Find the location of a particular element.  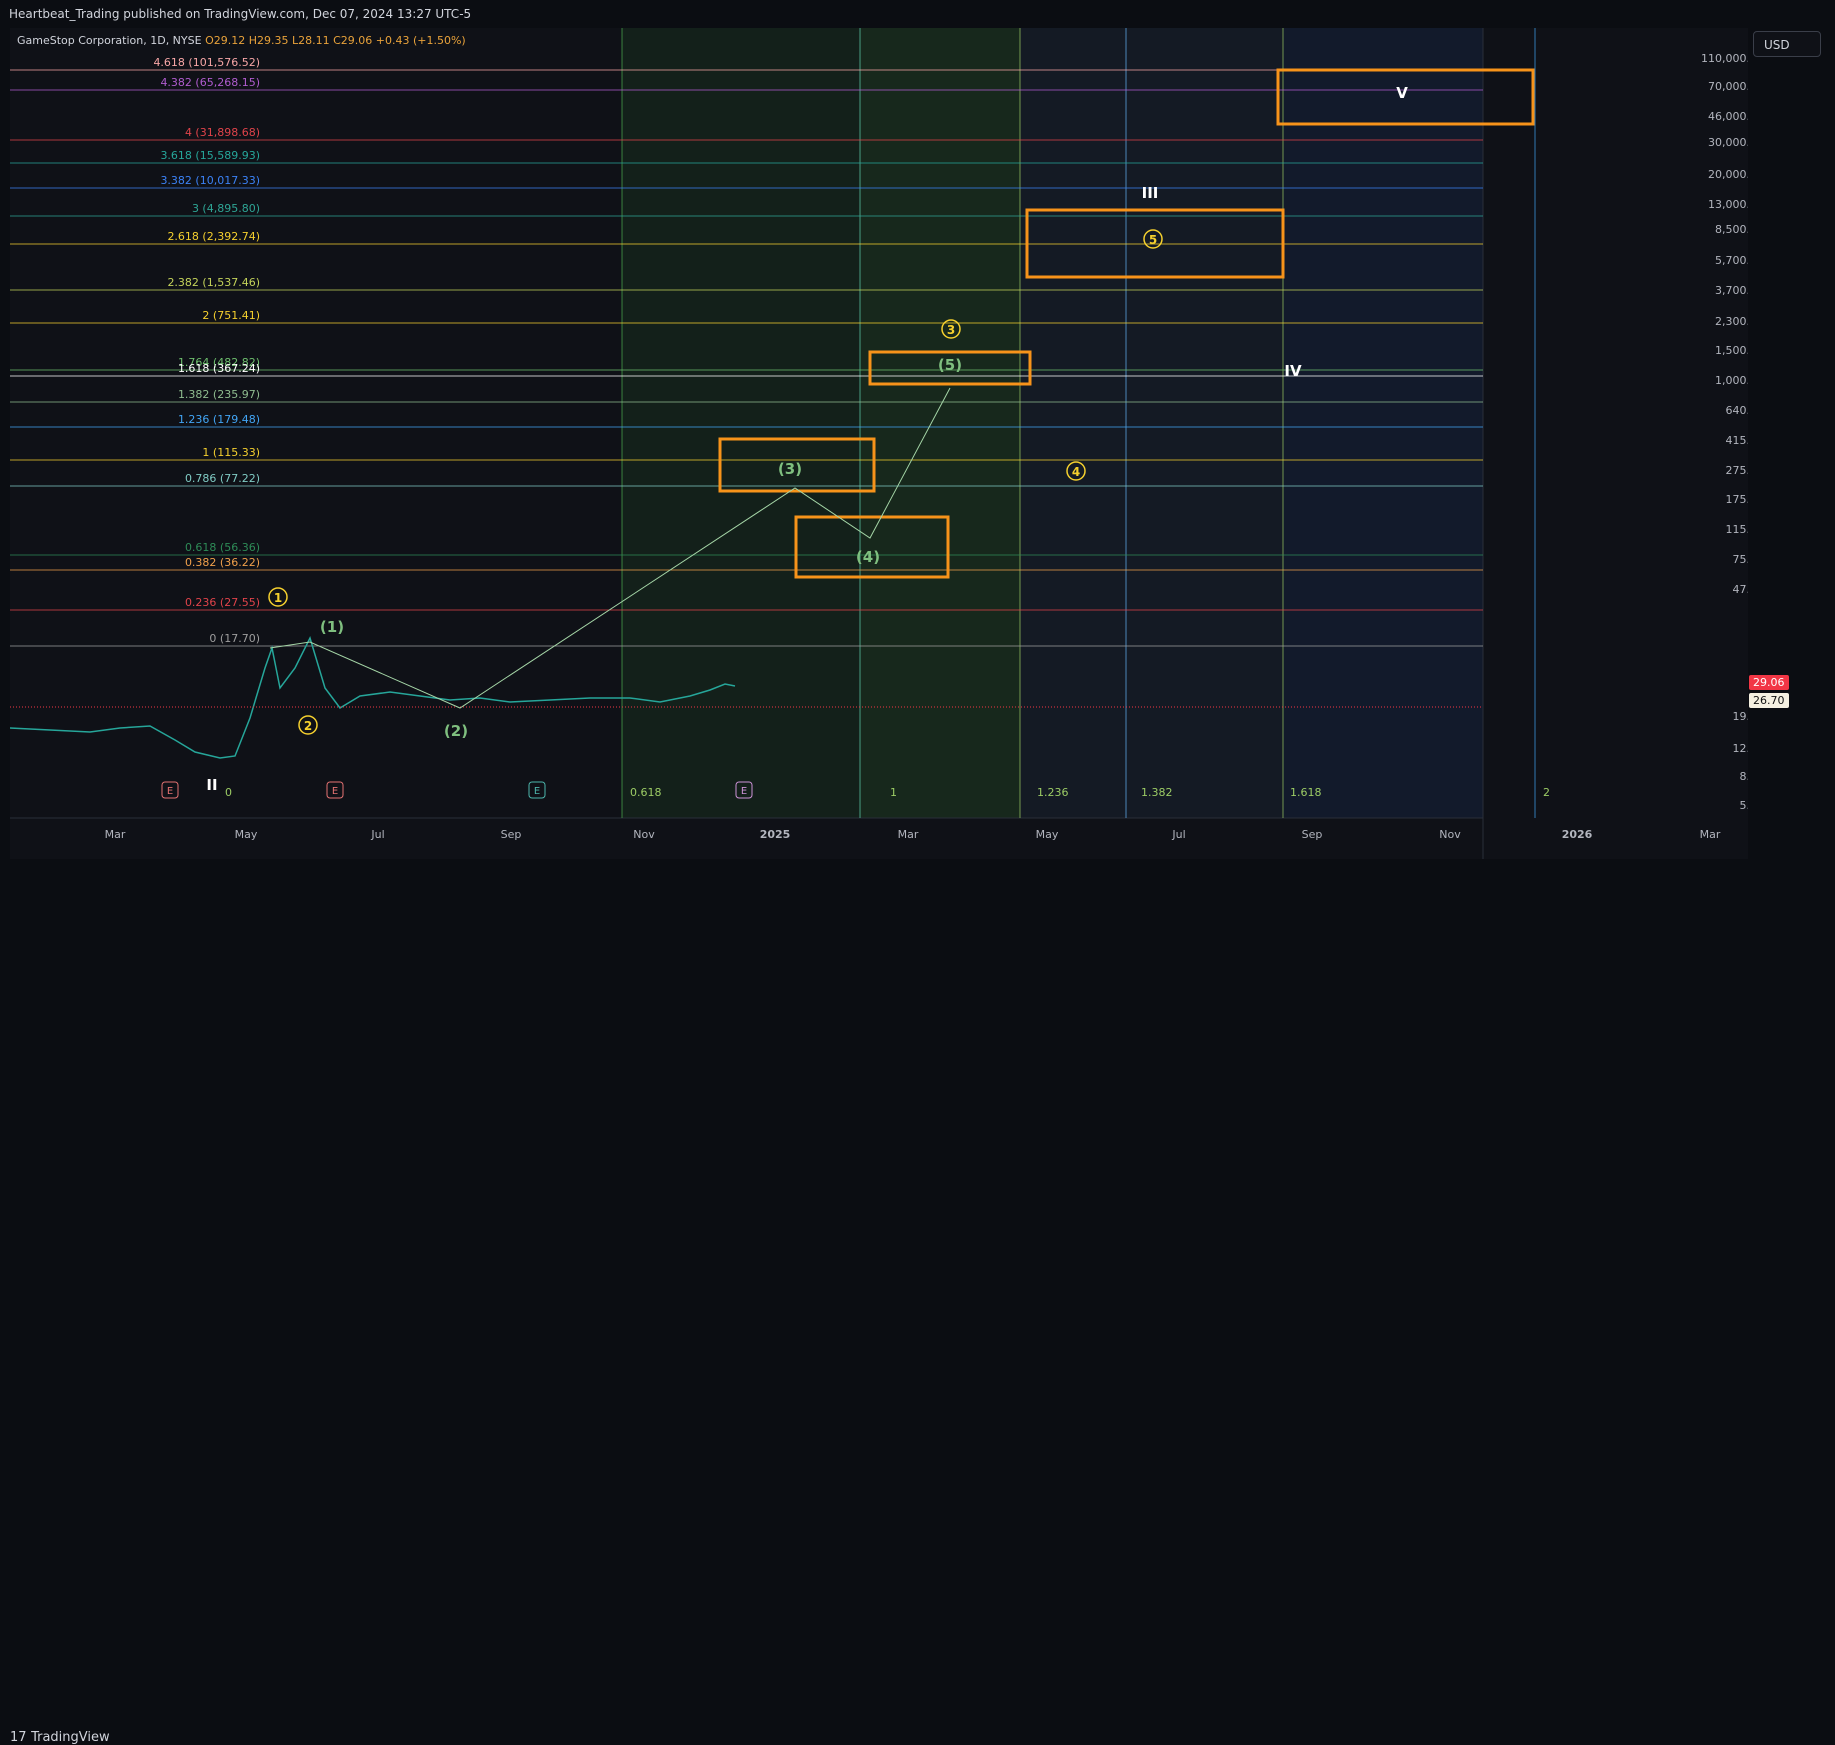

fib-level-label: 4.618 (101,576.52) is located at coordinates (206, 62).